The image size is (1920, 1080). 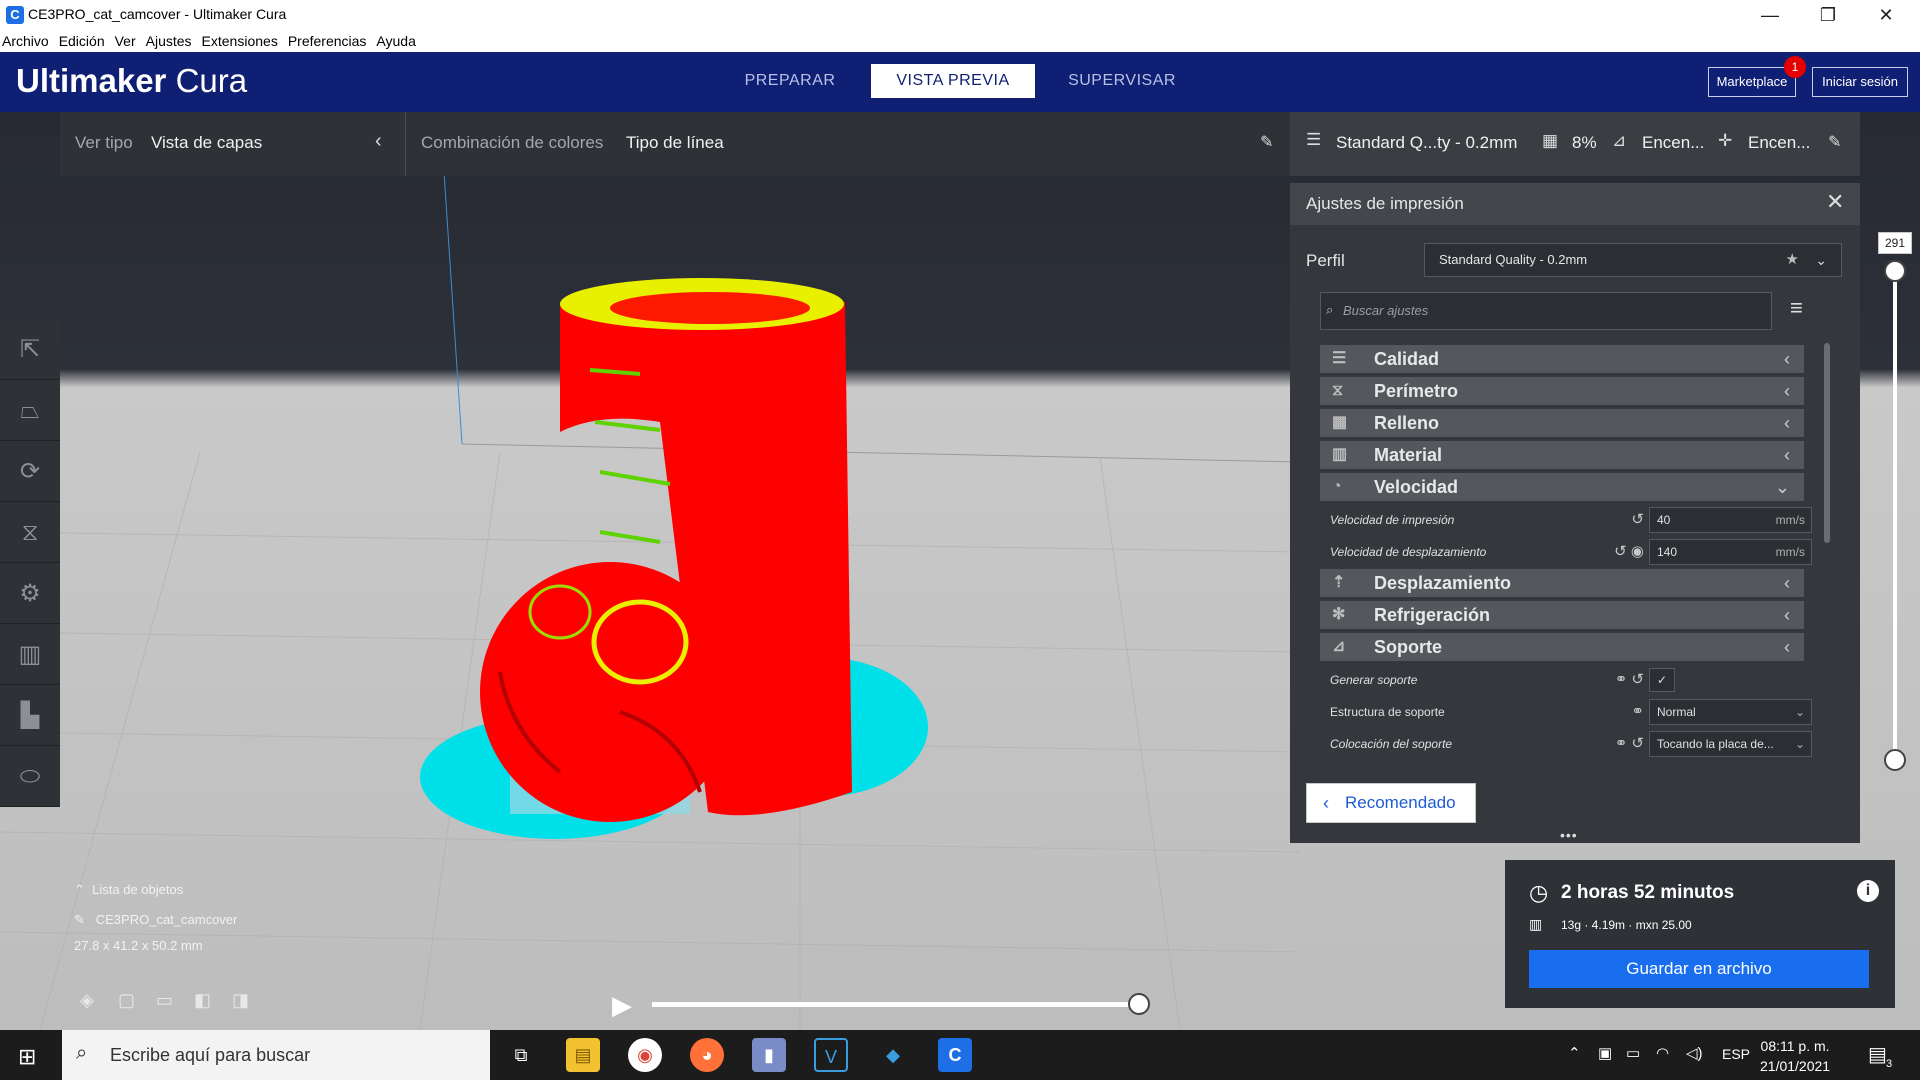 What do you see at coordinates (1835, 202) in the screenshot?
I see `close-icon: ✕` at bounding box center [1835, 202].